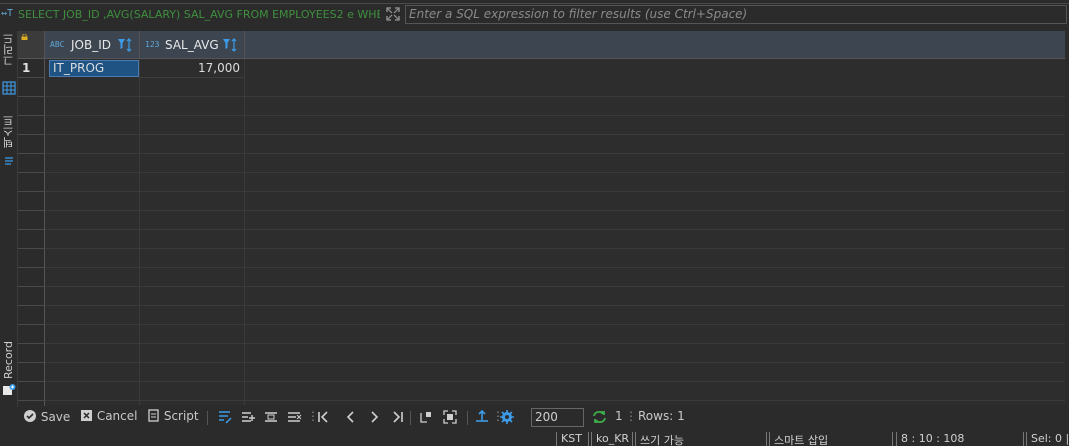  I want to click on record-icon, so click(8, 391).